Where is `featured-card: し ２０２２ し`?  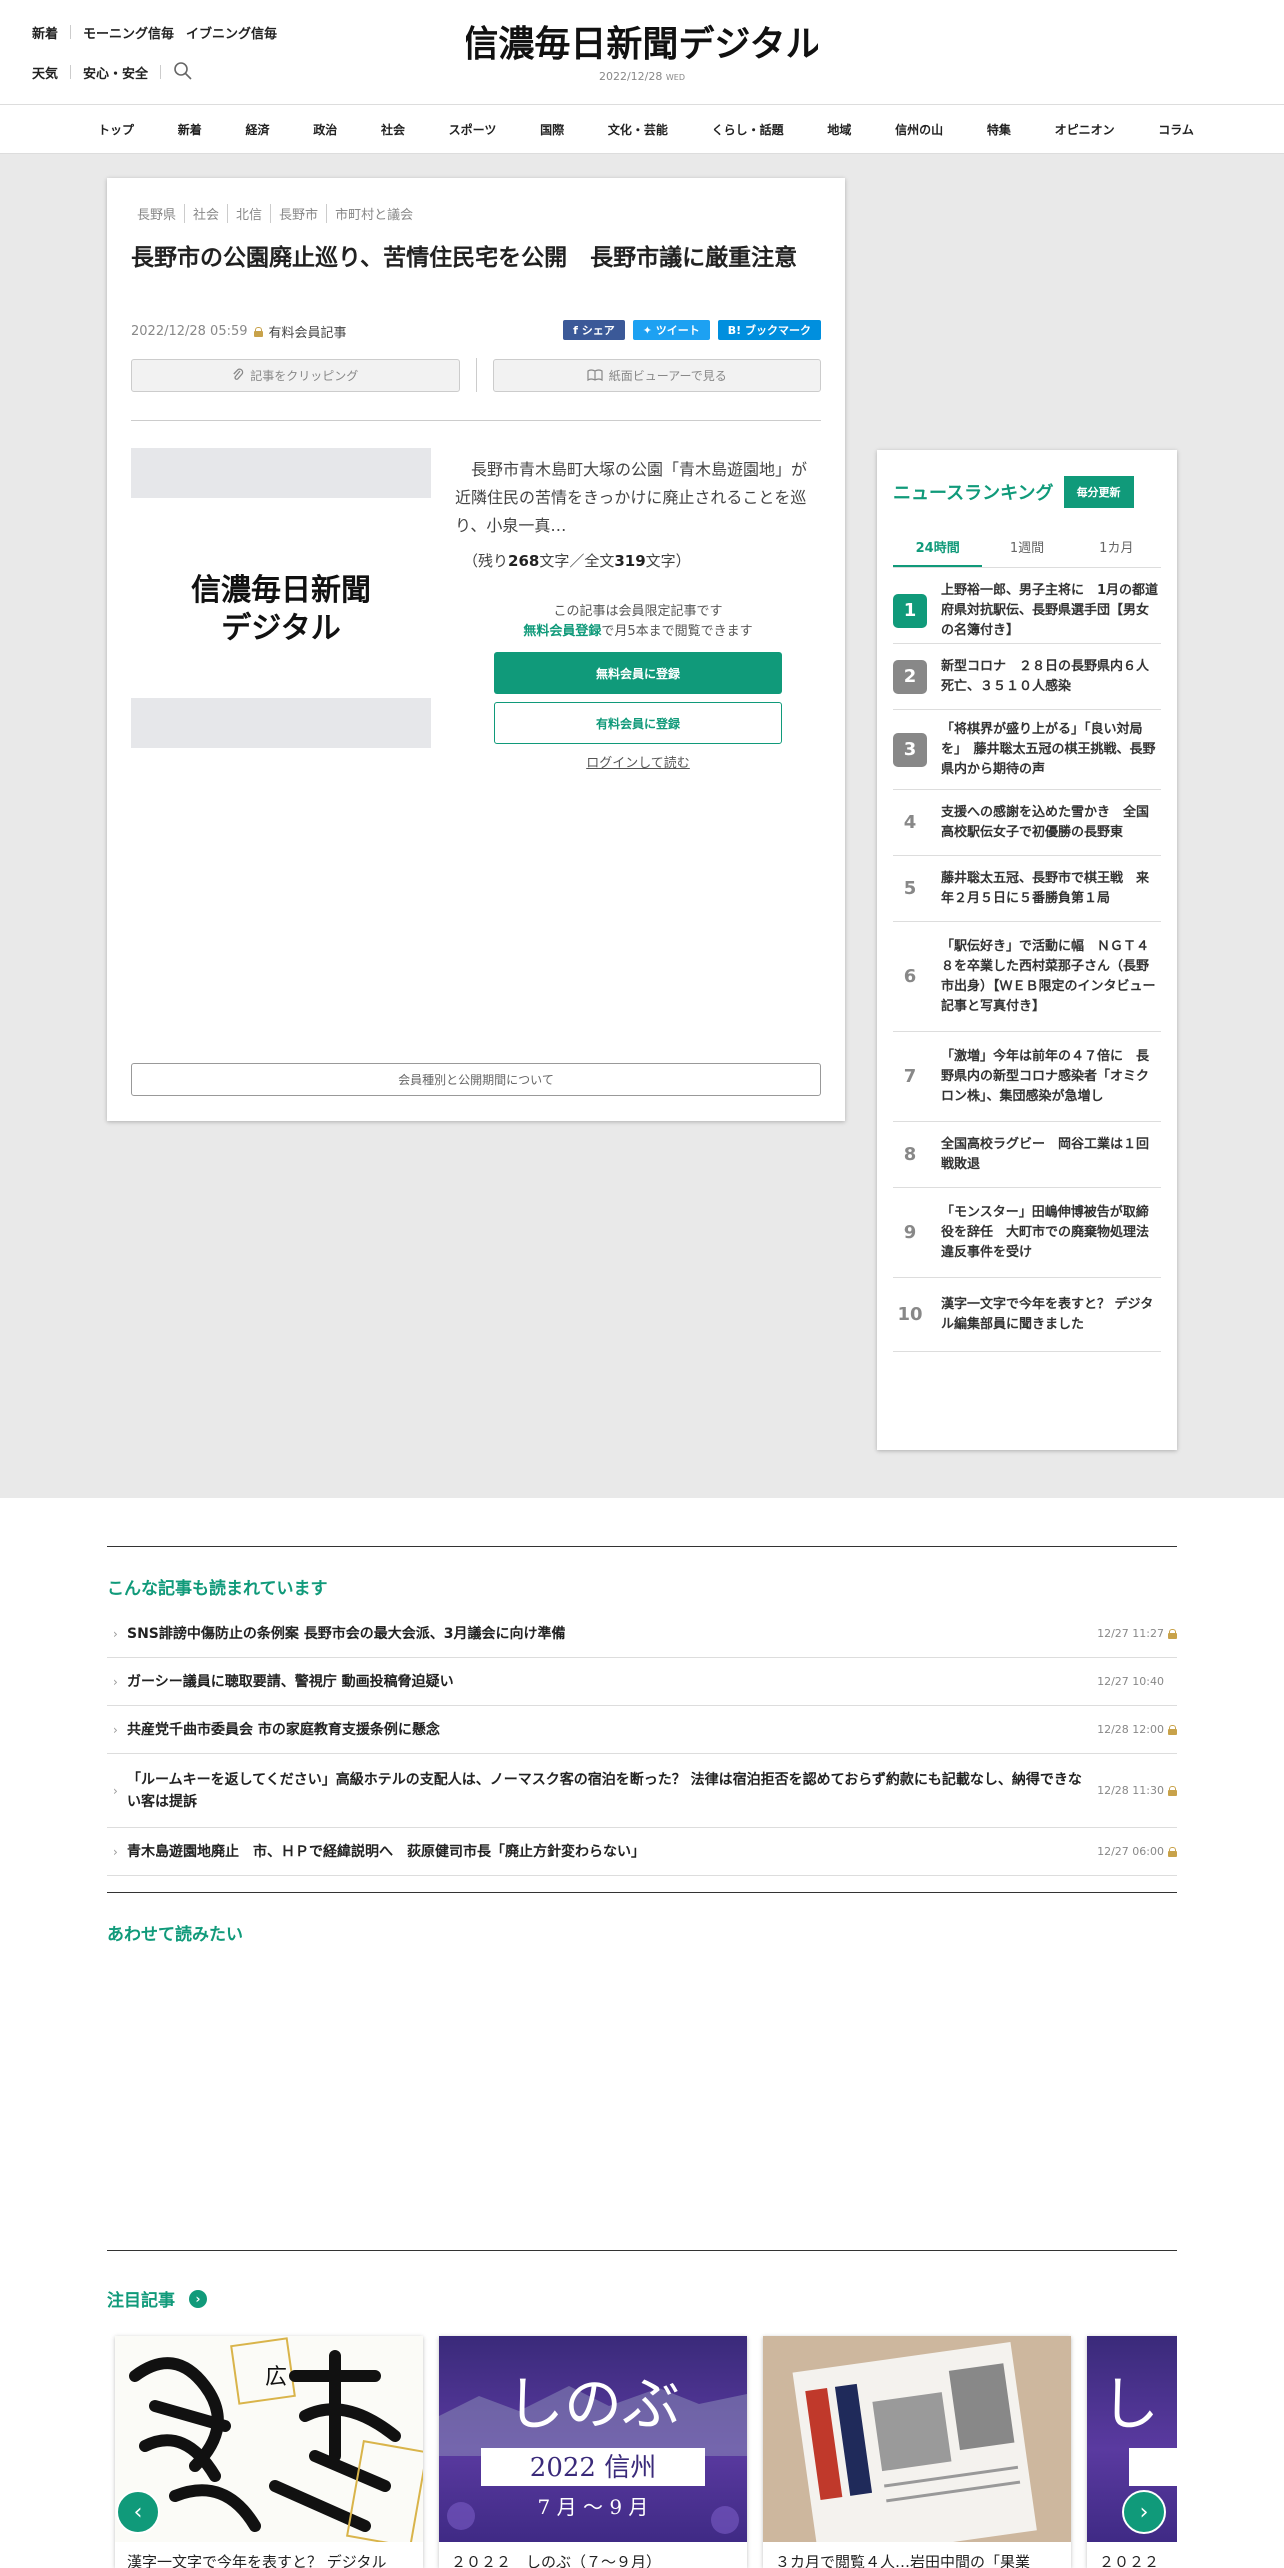 featured-card: し ２０２２ し is located at coordinates (1132, 2452).